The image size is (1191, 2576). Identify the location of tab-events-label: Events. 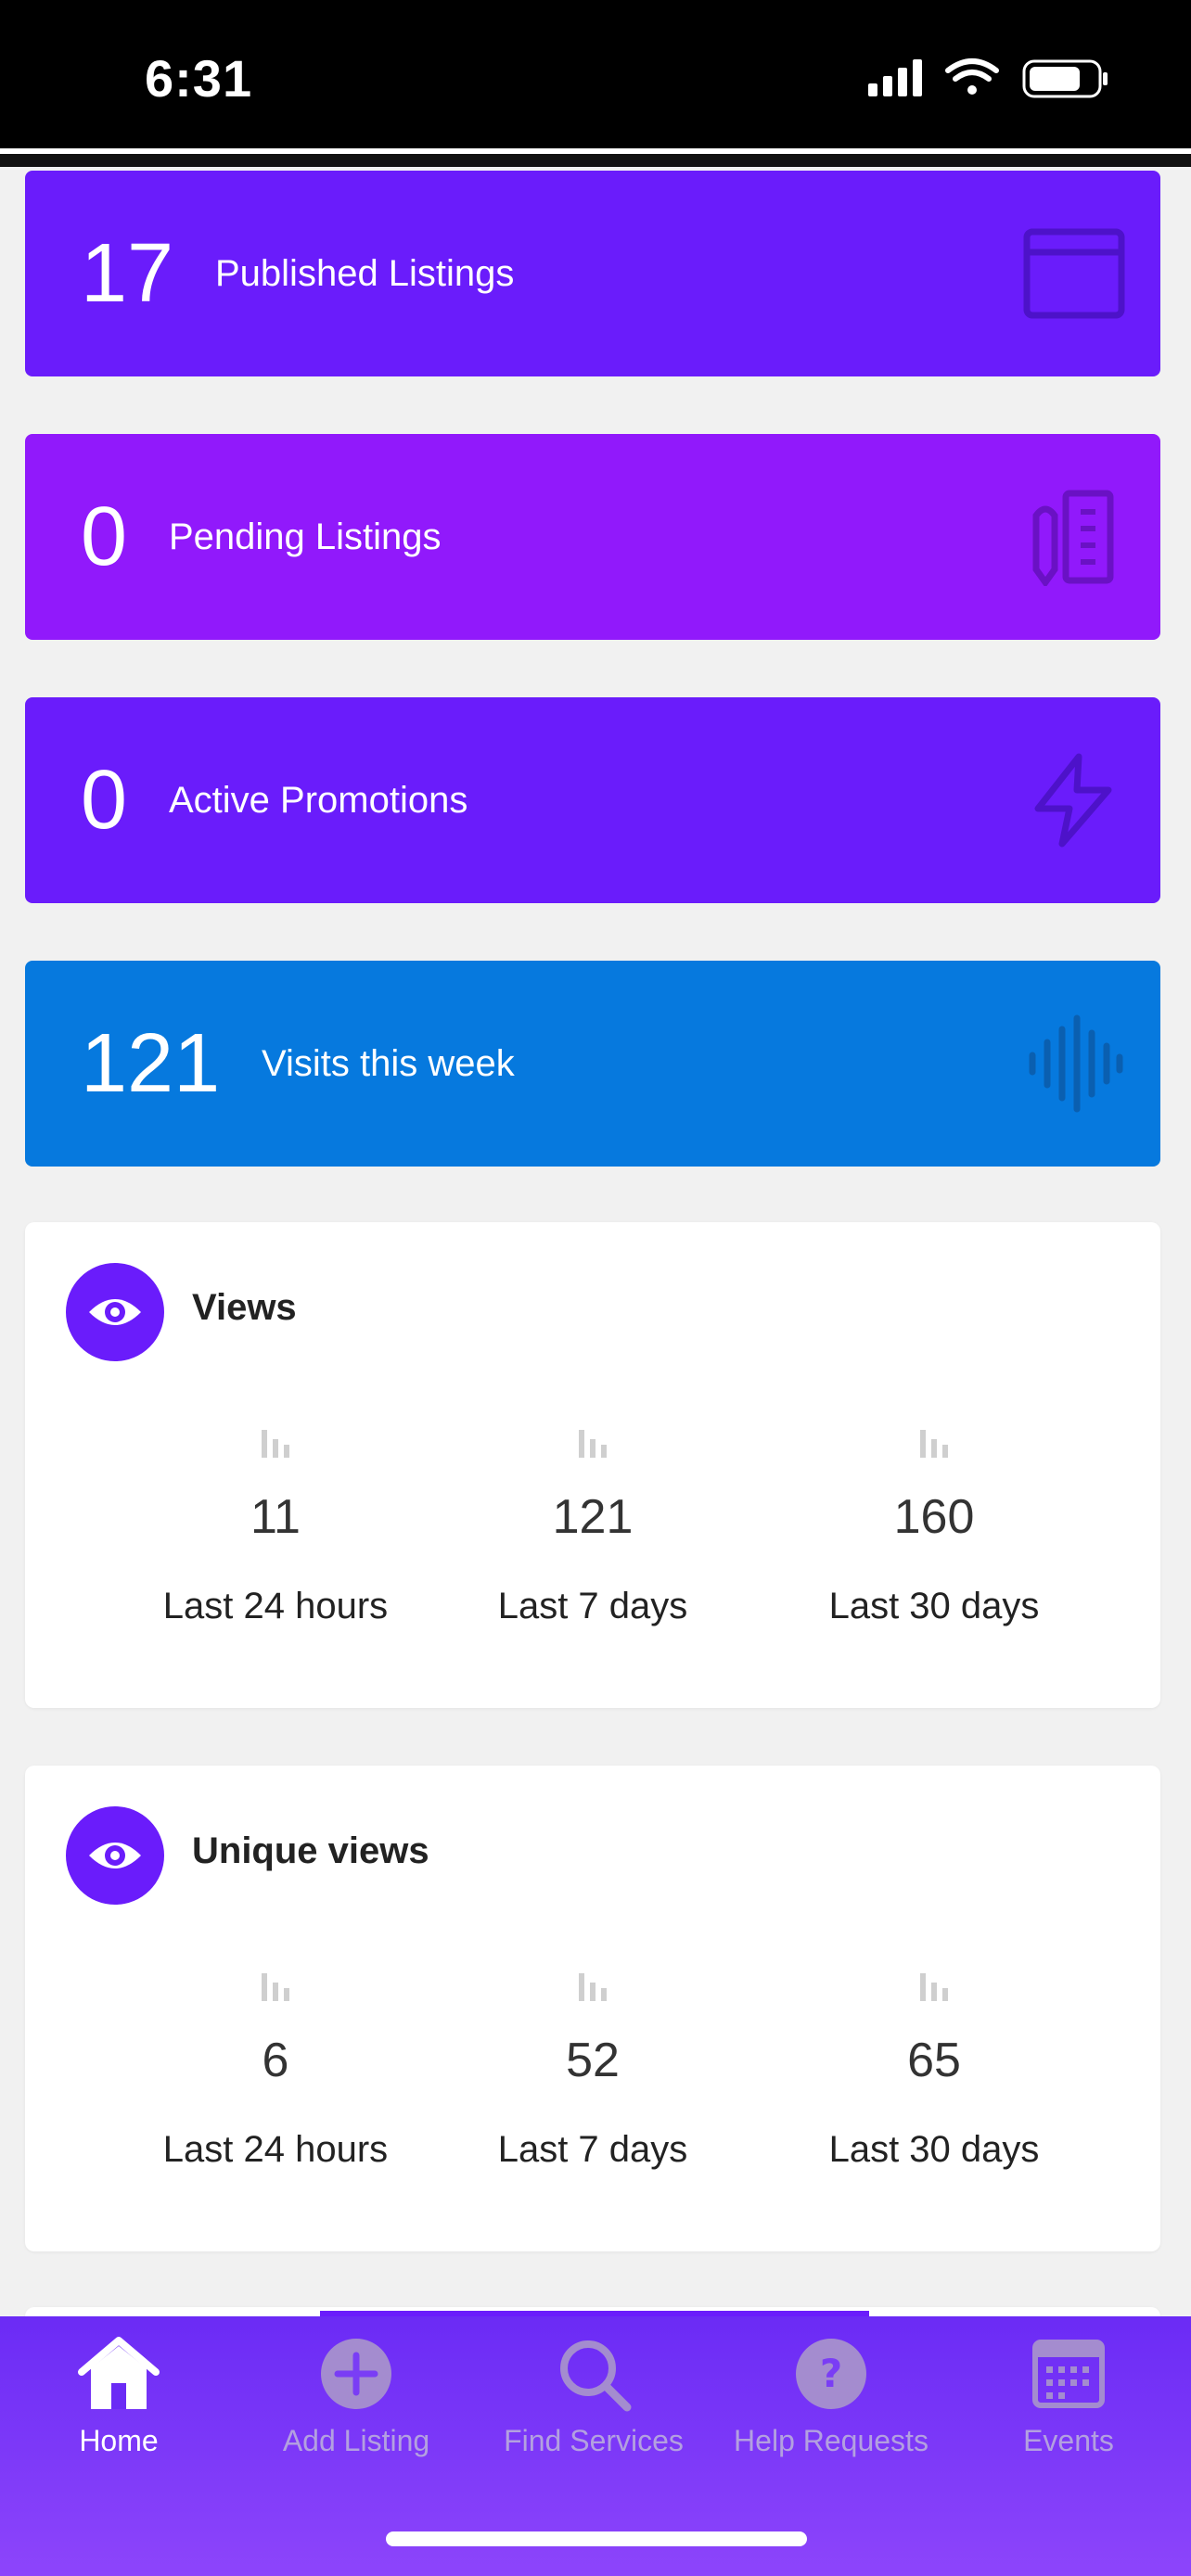
(1068, 2440).